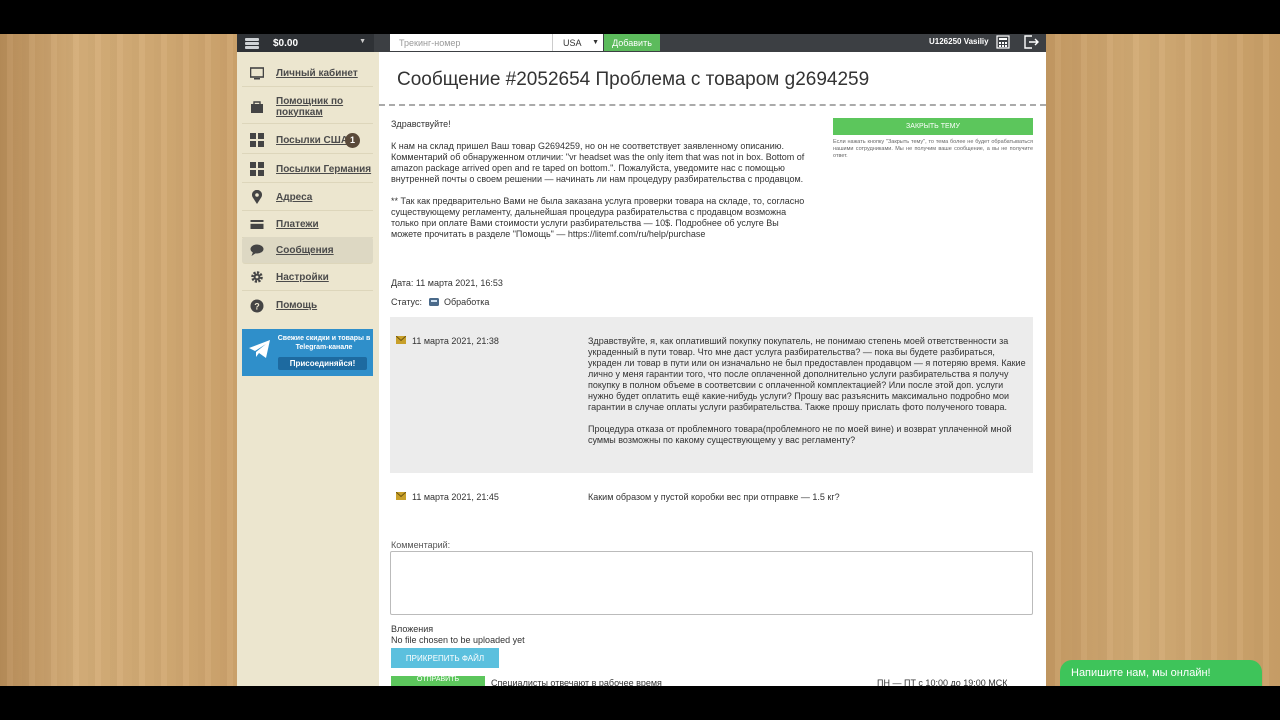 The height and width of the screenshot is (720, 1280). Describe the element at coordinates (640, 703) in the screenshot. I see `letterbox-bottom` at that location.